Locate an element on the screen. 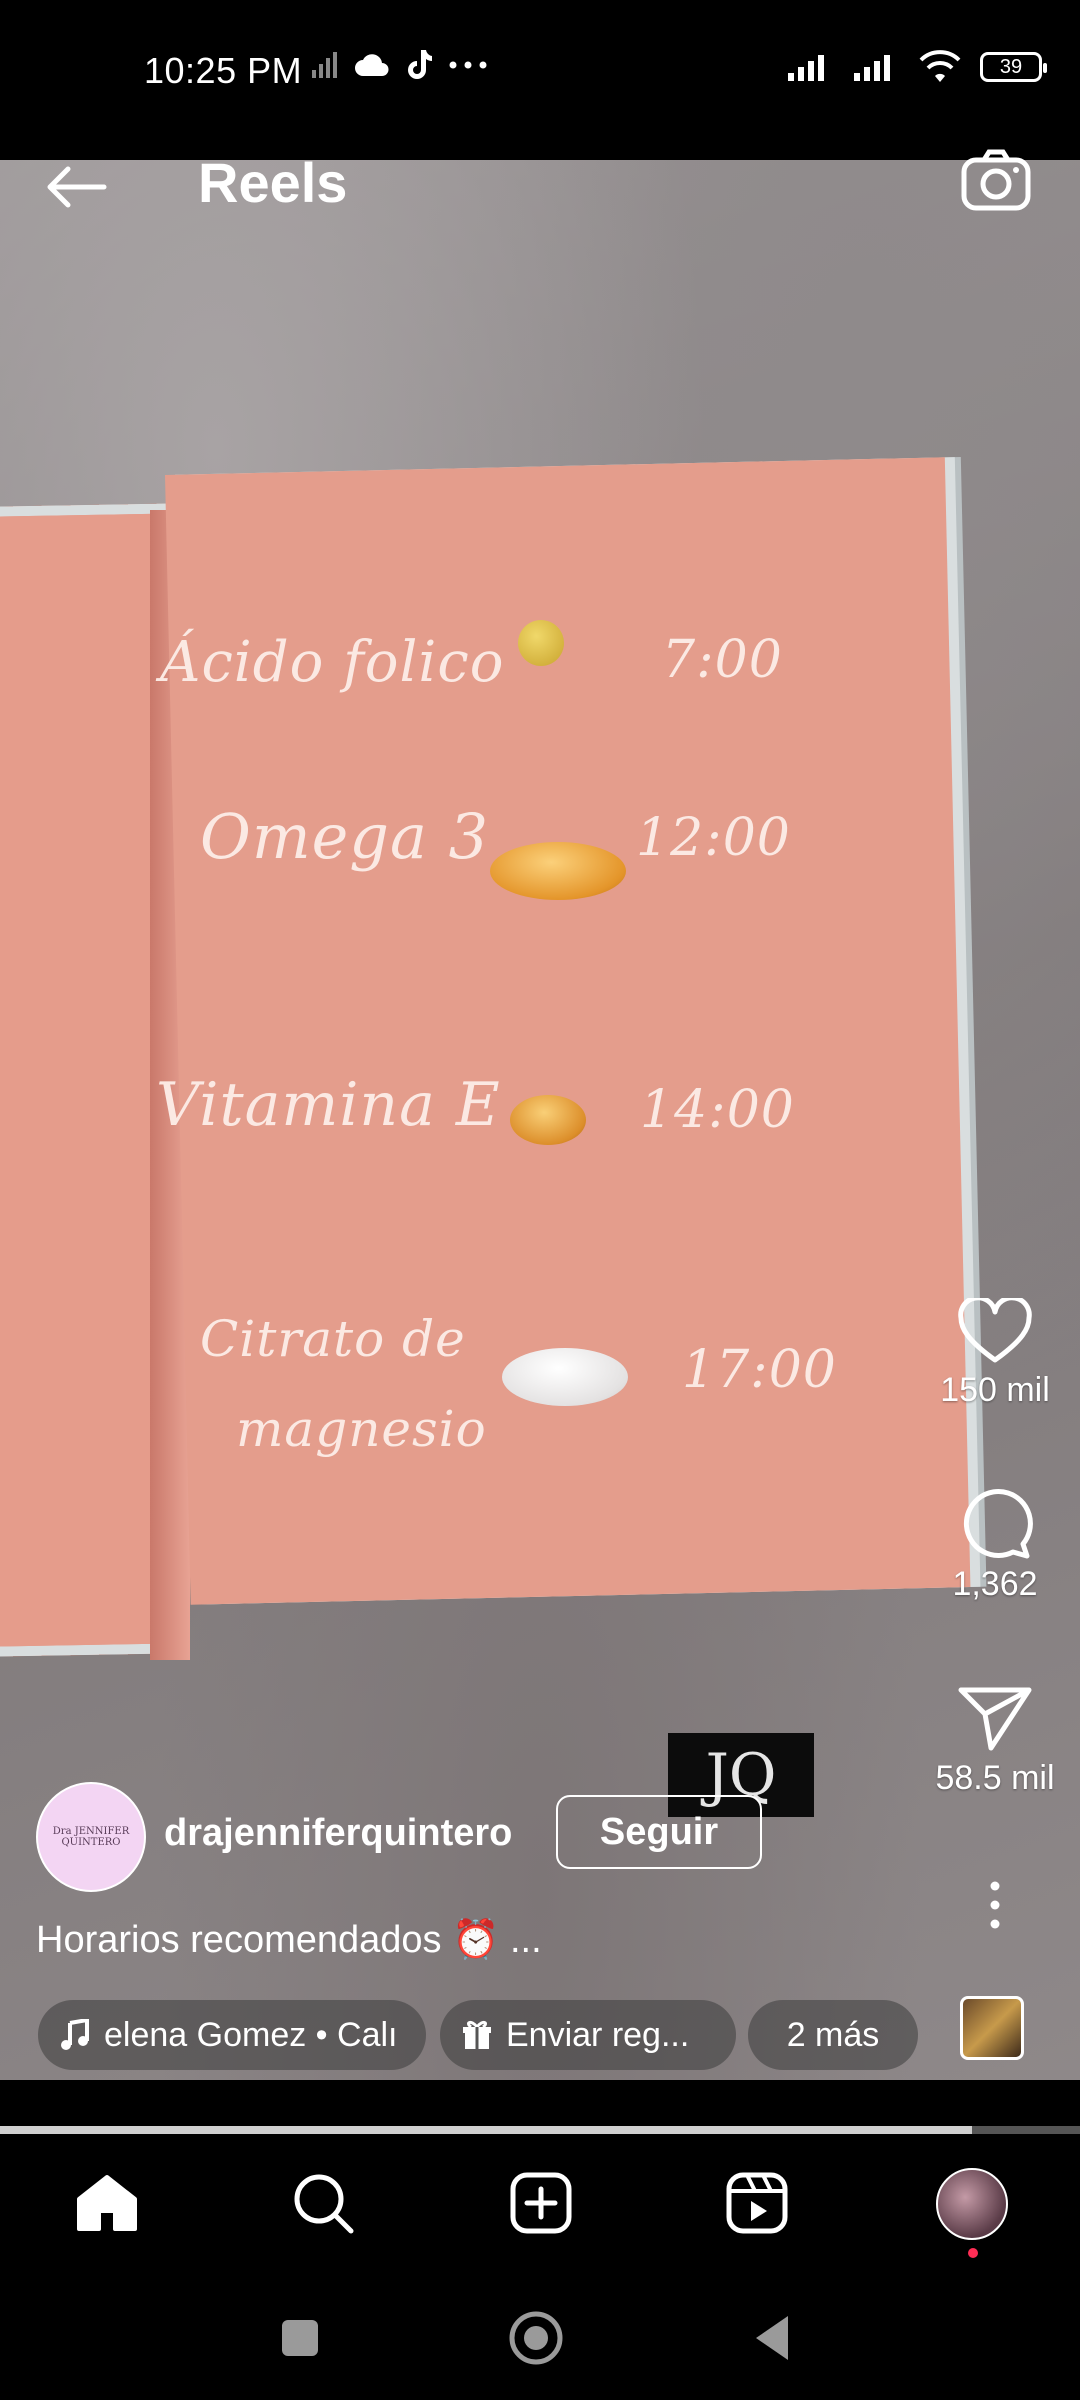 The height and width of the screenshot is (2400, 1080). back-arrow-icon is located at coordinates (77, 187).